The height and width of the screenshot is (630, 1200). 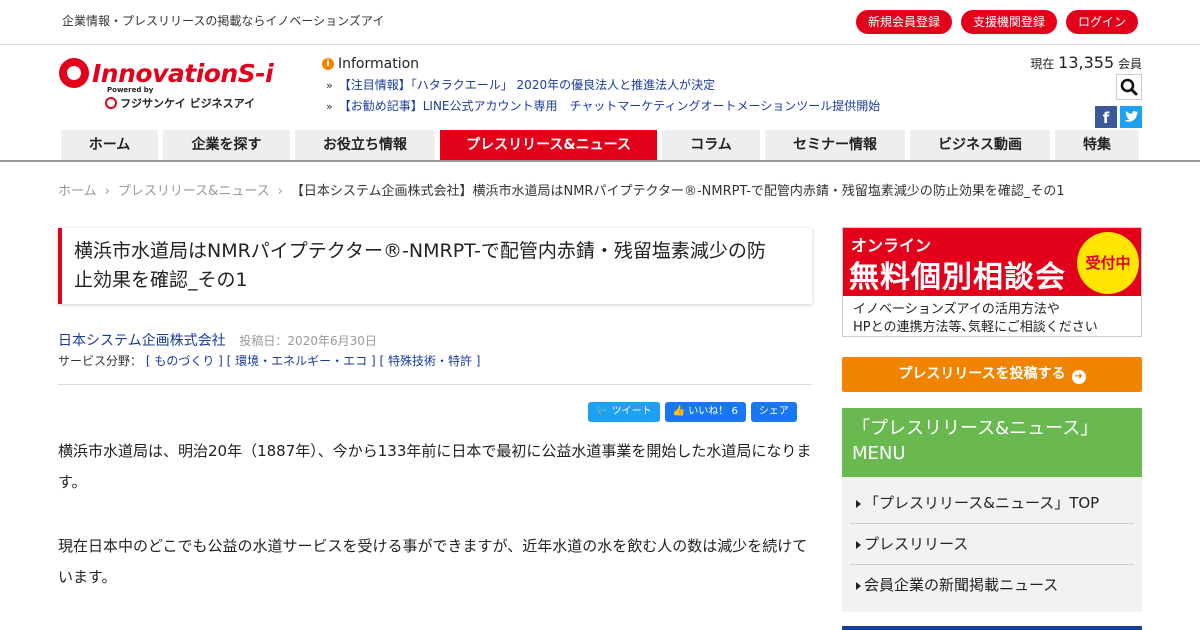 What do you see at coordinates (992, 585) in the screenshot?
I see `menu-item-newspaper-news: 会員企業の新聞掲載ニュース` at bounding box center [992, 585].